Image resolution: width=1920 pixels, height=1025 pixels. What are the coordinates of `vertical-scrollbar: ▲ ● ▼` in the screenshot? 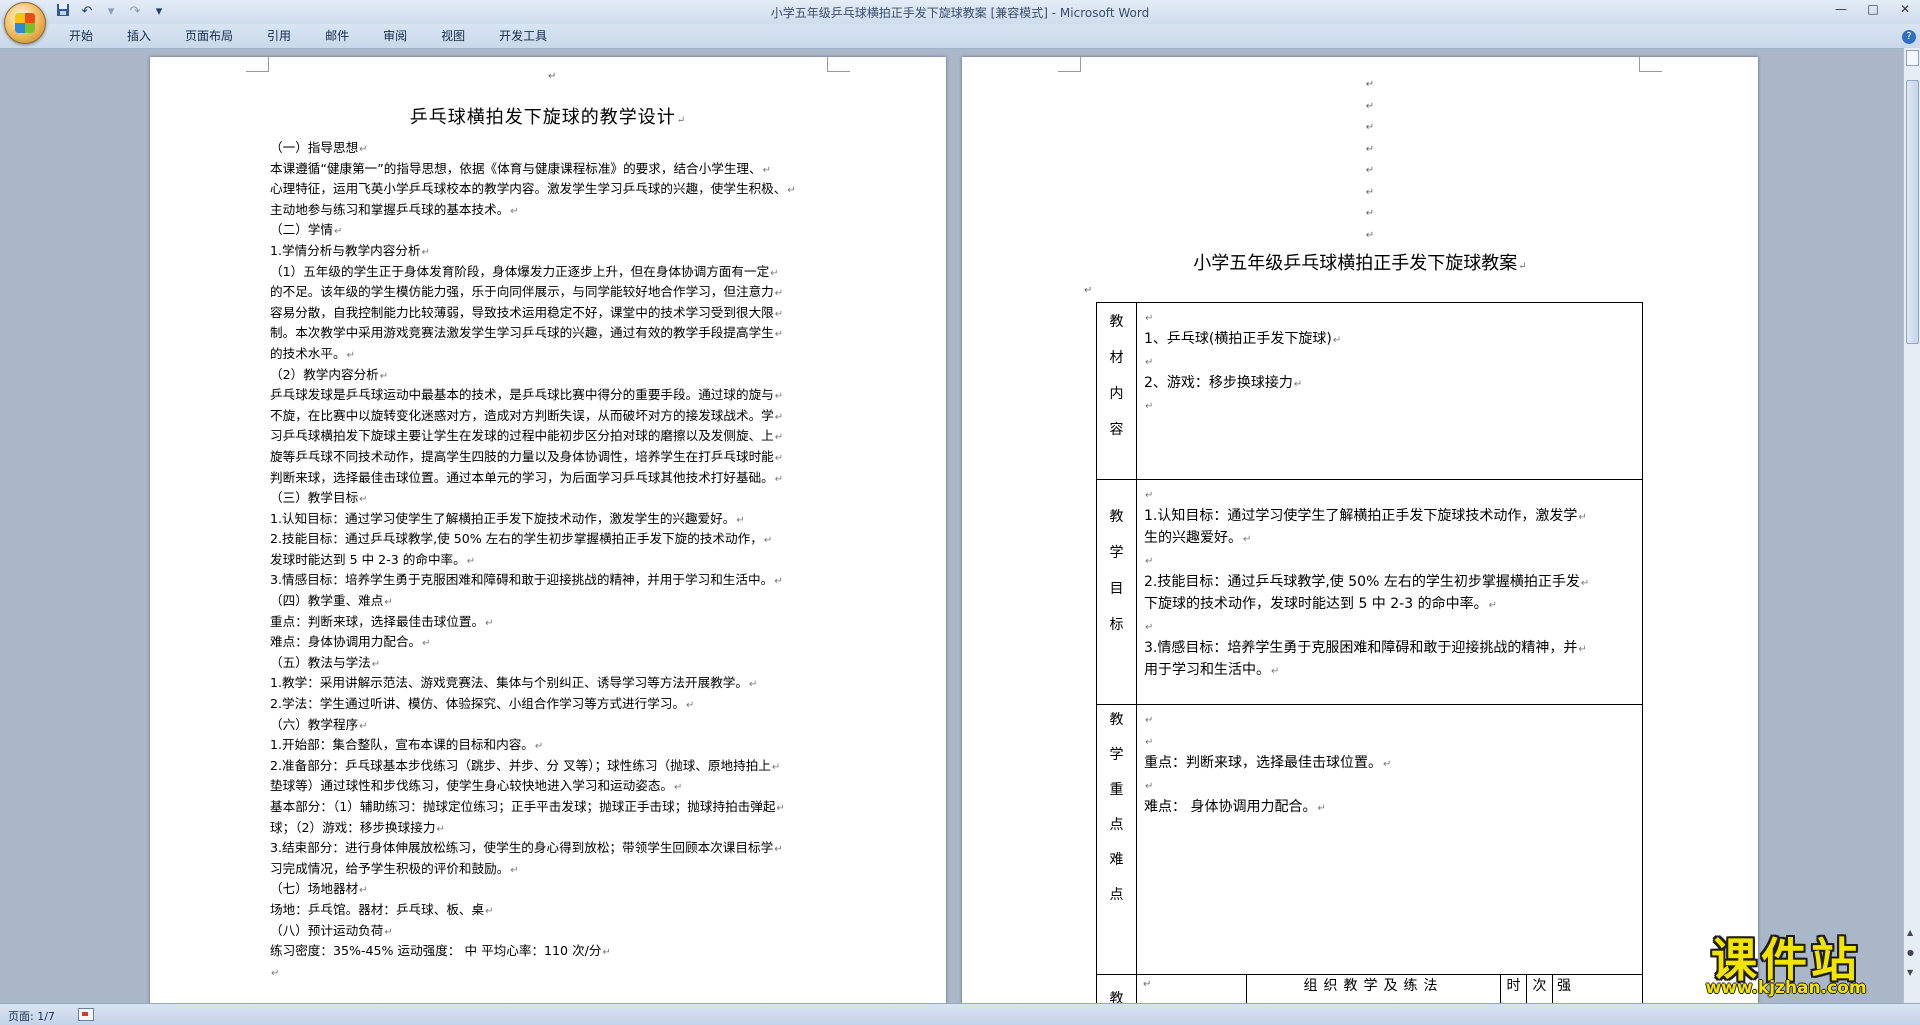 It's located at (1911, 526).